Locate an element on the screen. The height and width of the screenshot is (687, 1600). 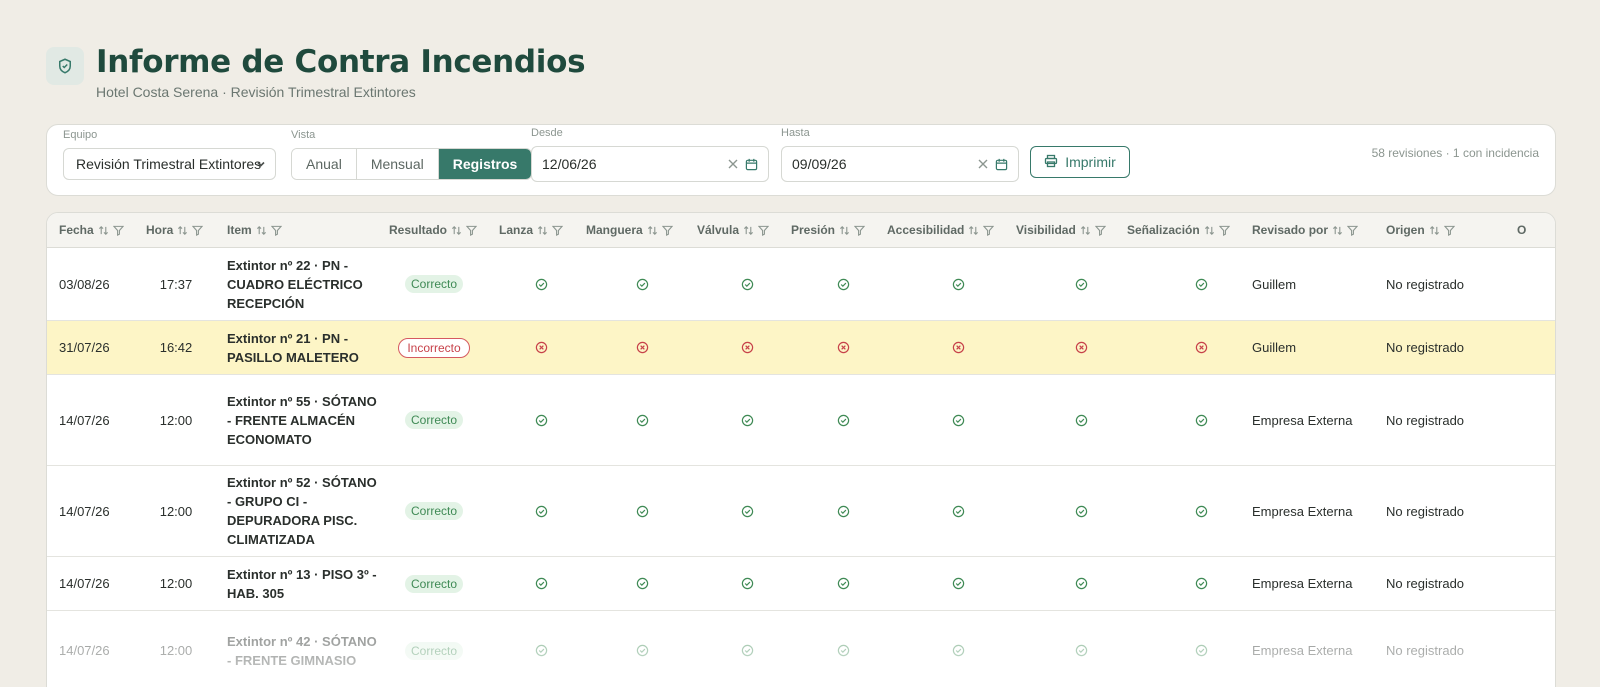
column-header-presion: Presión is located at coordinates (828, 230).